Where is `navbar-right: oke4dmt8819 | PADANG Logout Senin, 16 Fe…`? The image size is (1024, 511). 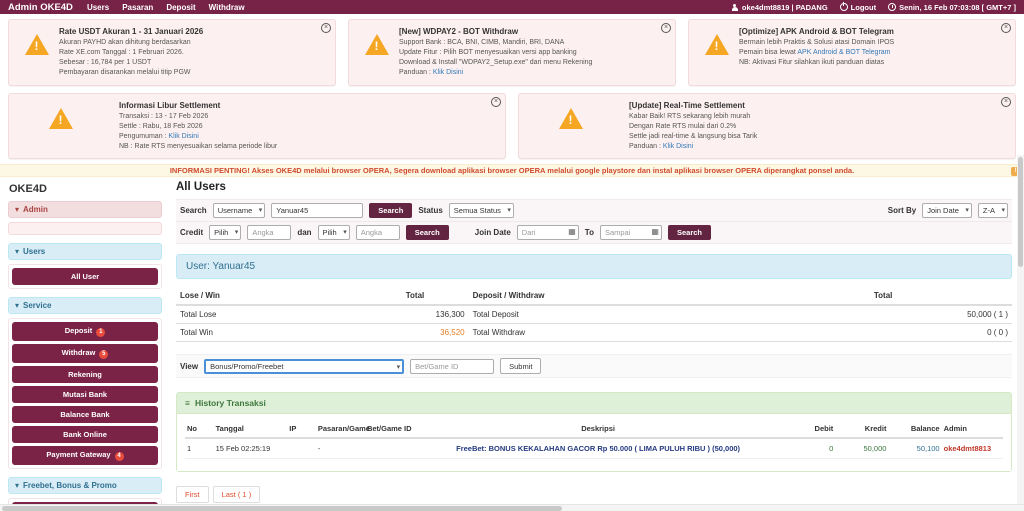 navbar-right: oke4dmt8819 | PADANG Logout Senin, 16 Fe… is located at coordinates (873, 7).